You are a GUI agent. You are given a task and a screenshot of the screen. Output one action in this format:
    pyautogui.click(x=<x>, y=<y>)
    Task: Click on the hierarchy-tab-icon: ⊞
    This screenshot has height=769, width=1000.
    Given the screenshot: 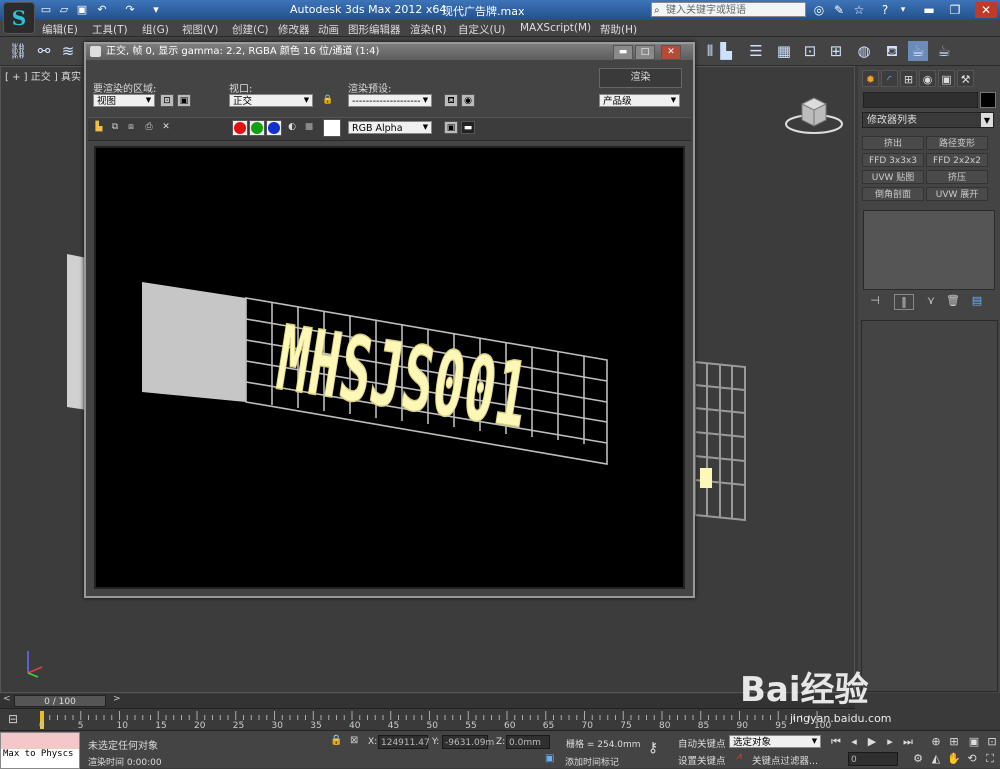 What is the action you would take?
    pyautogui.click(x=908, y=78)
    